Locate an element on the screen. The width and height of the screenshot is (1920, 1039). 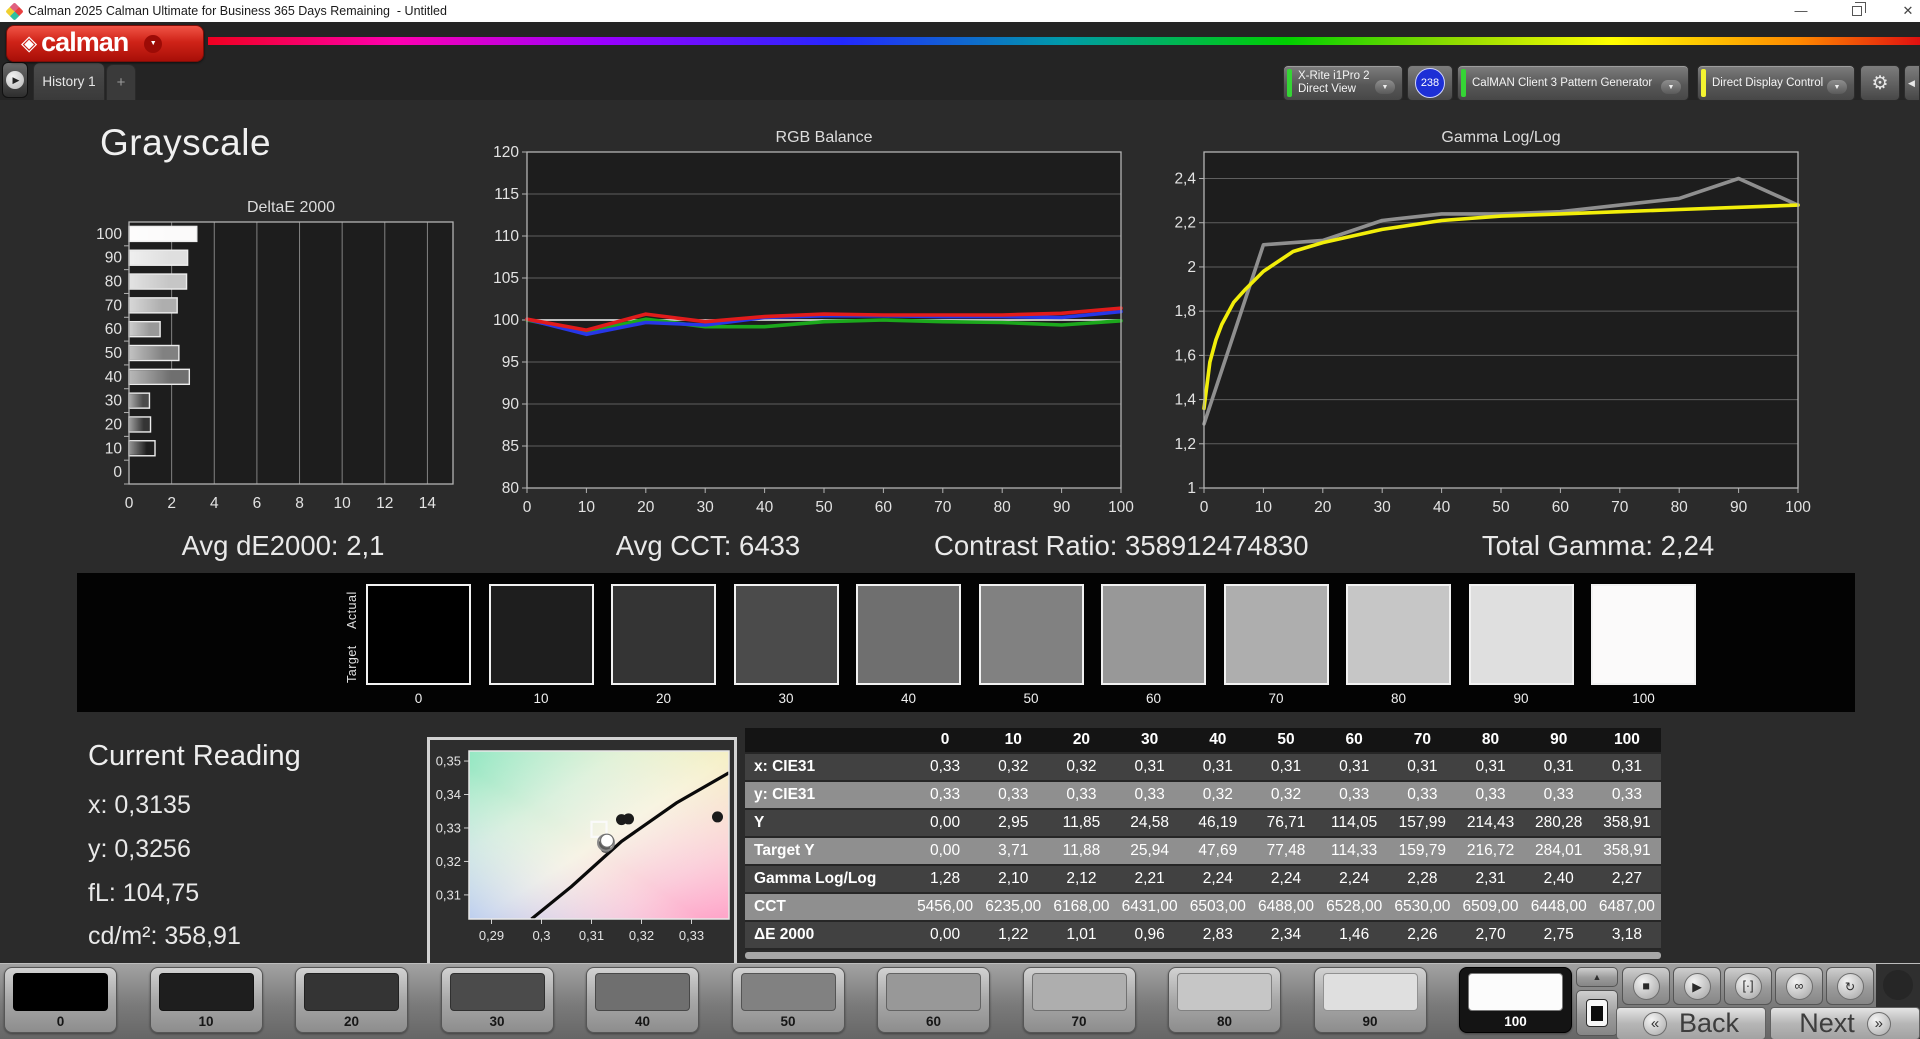
play-icon: ▶ is located at coordinates (15, 80).